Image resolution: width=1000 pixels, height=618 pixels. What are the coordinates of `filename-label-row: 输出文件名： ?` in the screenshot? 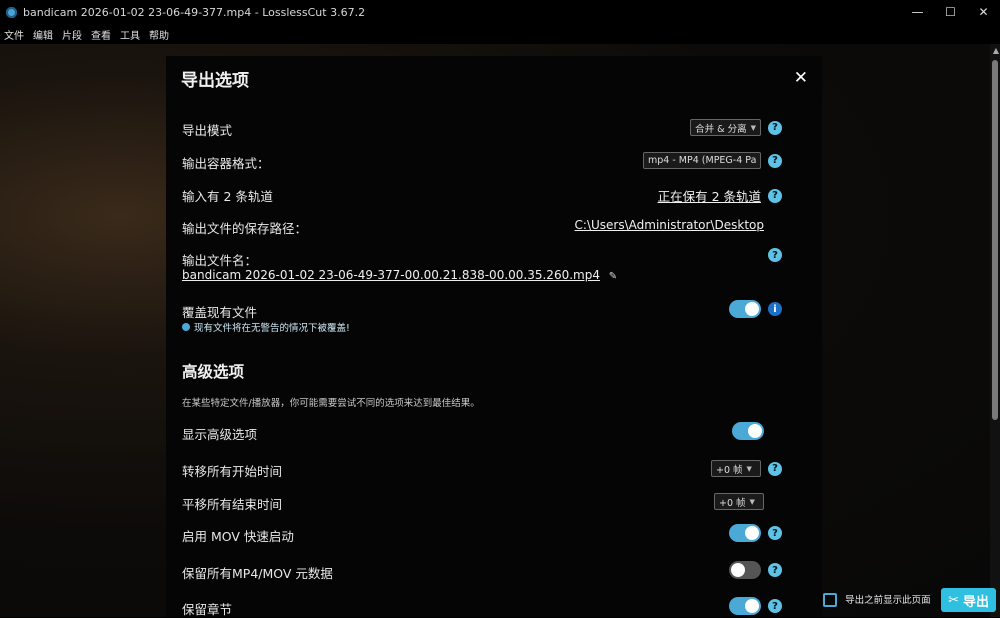 It's located at (492, 258).